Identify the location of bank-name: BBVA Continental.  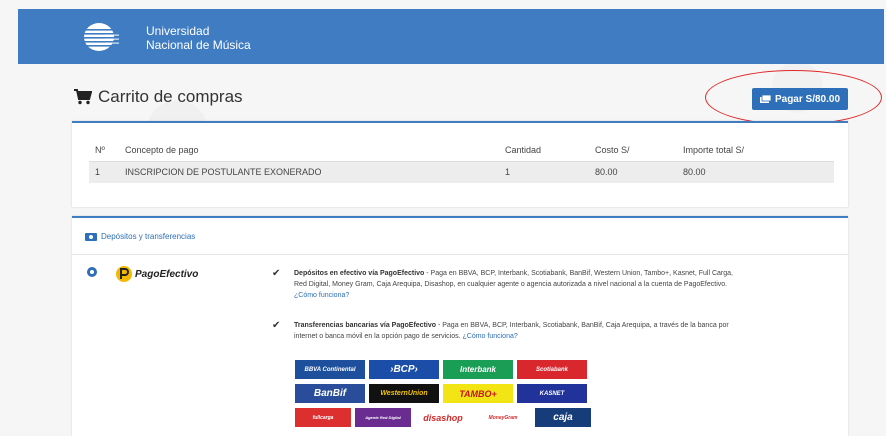
(330, 369).